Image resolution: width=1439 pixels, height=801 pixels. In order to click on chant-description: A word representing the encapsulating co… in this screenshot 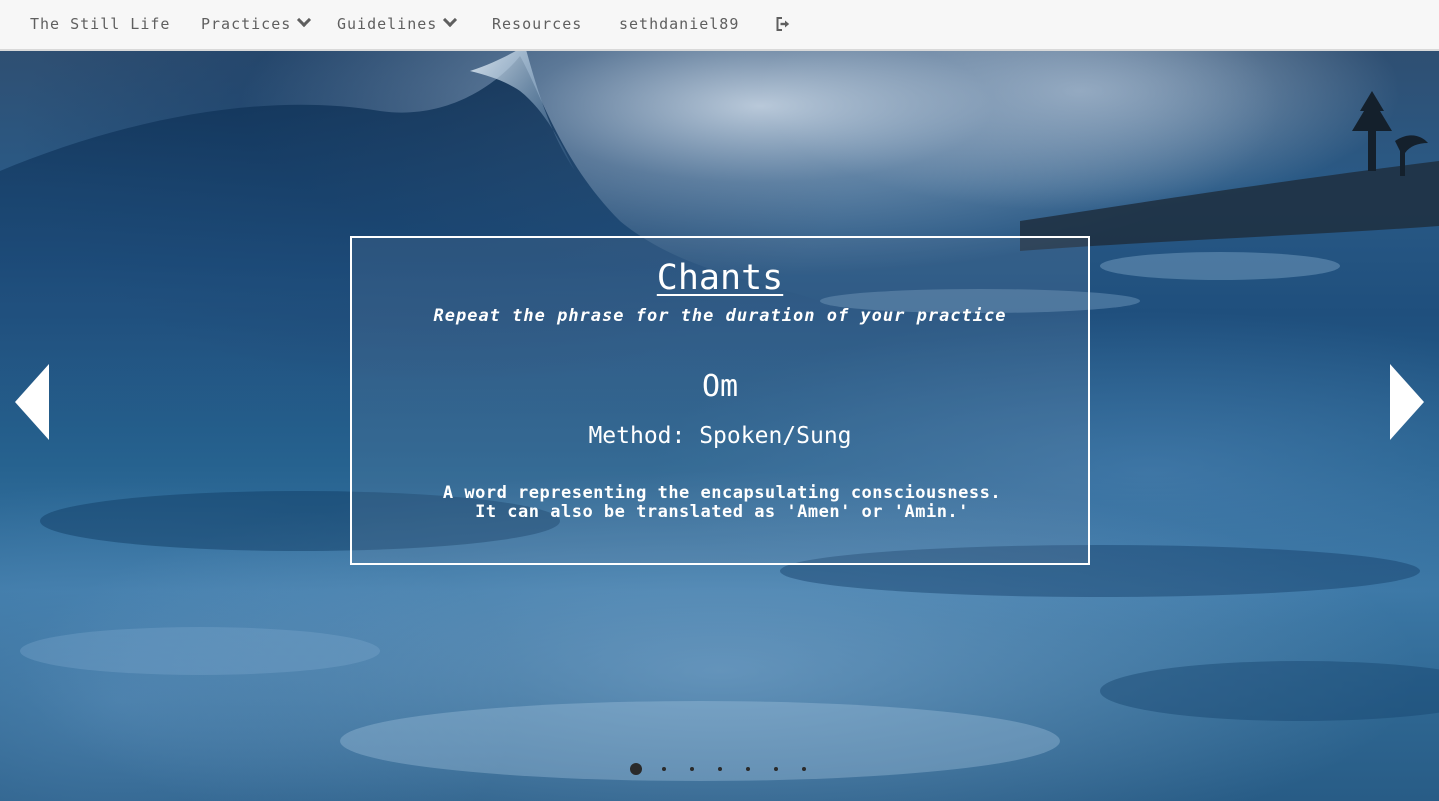, I will do `click(722, 502)`.